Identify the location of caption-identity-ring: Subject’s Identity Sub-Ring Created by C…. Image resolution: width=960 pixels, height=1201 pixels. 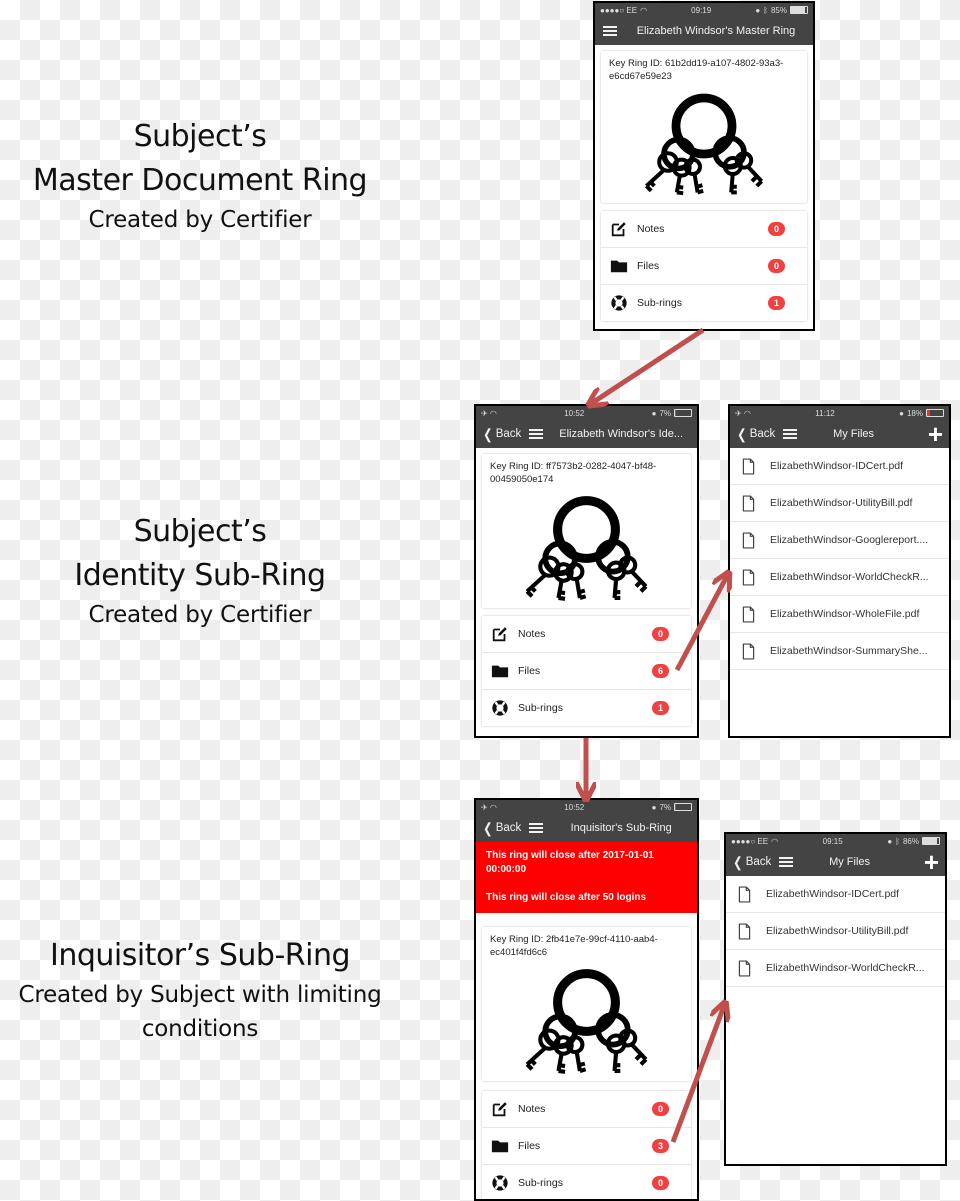
(200, 571).